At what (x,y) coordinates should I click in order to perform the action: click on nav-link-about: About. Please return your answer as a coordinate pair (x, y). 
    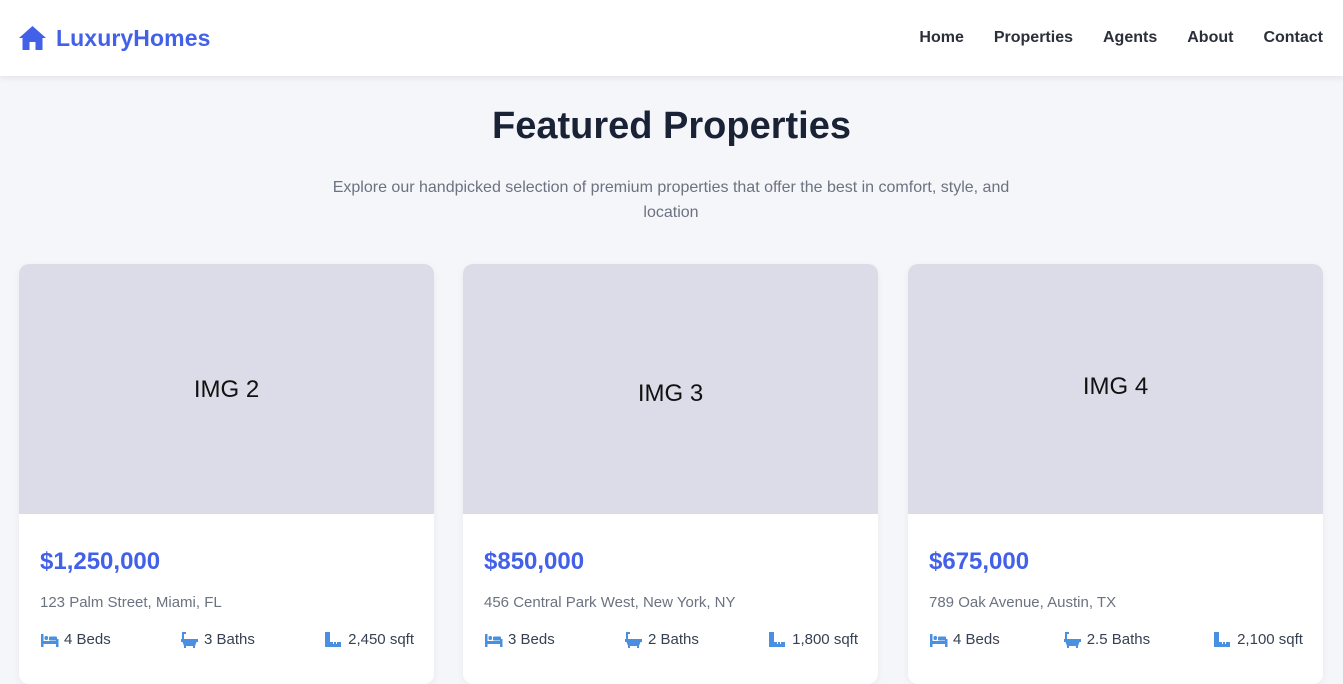
    Looking at the image, I should click on (1210, 38).